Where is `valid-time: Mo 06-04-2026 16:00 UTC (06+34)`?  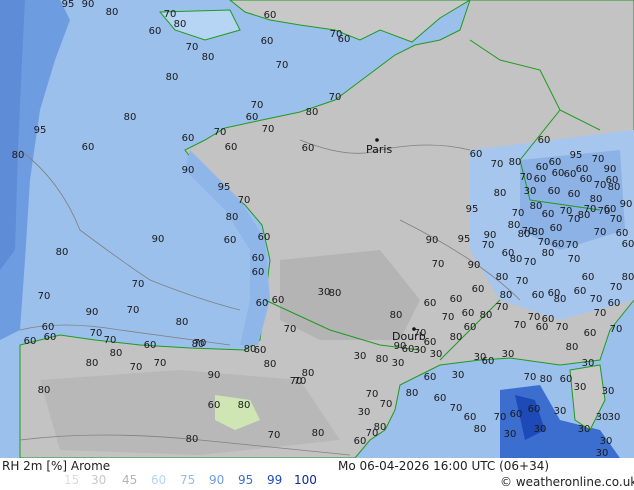 valid-time: Mo 06-04-2026 16:00 UTC (06+34) is located at coordinates (444, 466).